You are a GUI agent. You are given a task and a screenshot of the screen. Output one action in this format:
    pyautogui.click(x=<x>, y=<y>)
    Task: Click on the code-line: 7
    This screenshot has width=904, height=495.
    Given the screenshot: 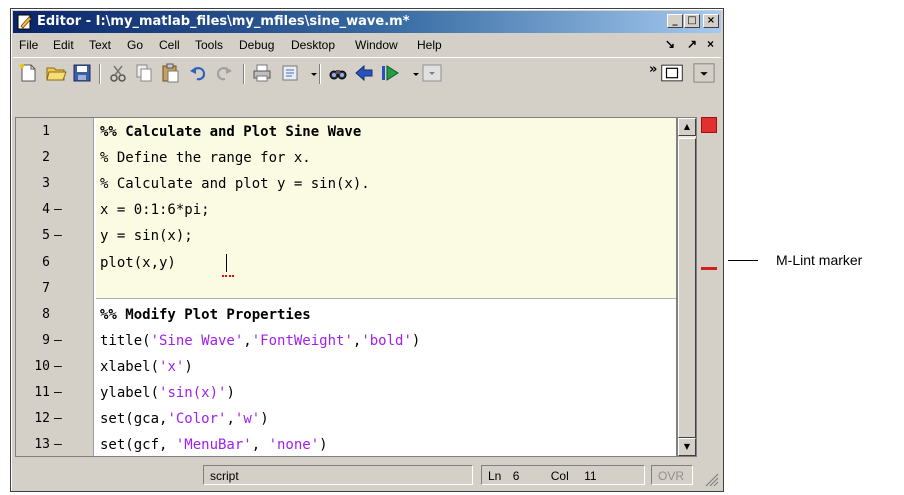 What is the action you would take?
    pyautogui.click(x=346, y=290)
    